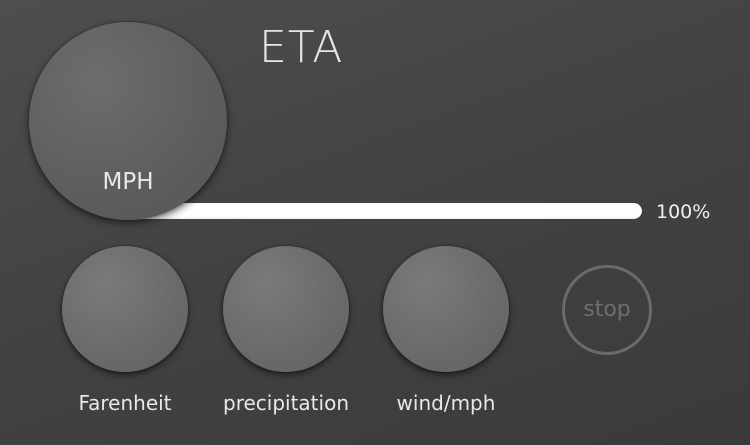 This screenshot has height=445, width=750. I want to click on stop-label: stop, so click(607, 309).